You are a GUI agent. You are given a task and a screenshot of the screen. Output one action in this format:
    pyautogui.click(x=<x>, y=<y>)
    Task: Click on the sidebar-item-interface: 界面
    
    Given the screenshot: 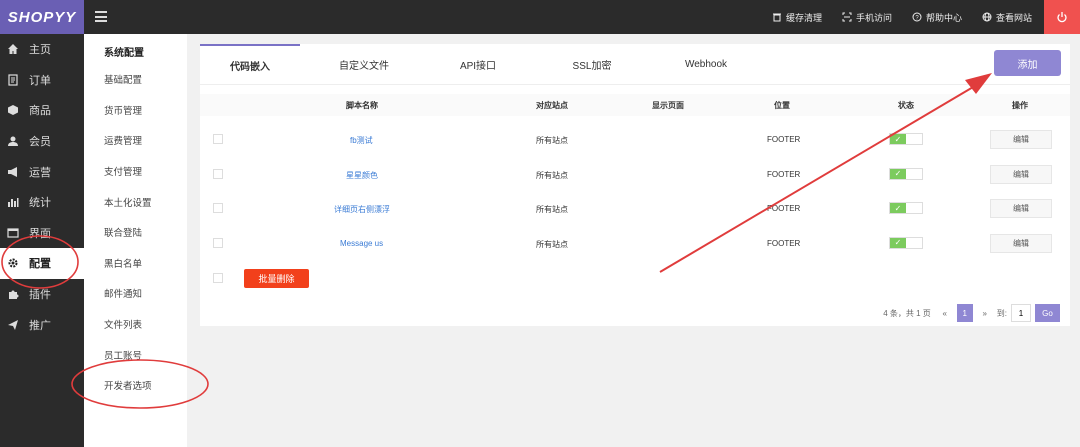 What is the action you would take?
    pyautogui.click(x=42, y=233)
    